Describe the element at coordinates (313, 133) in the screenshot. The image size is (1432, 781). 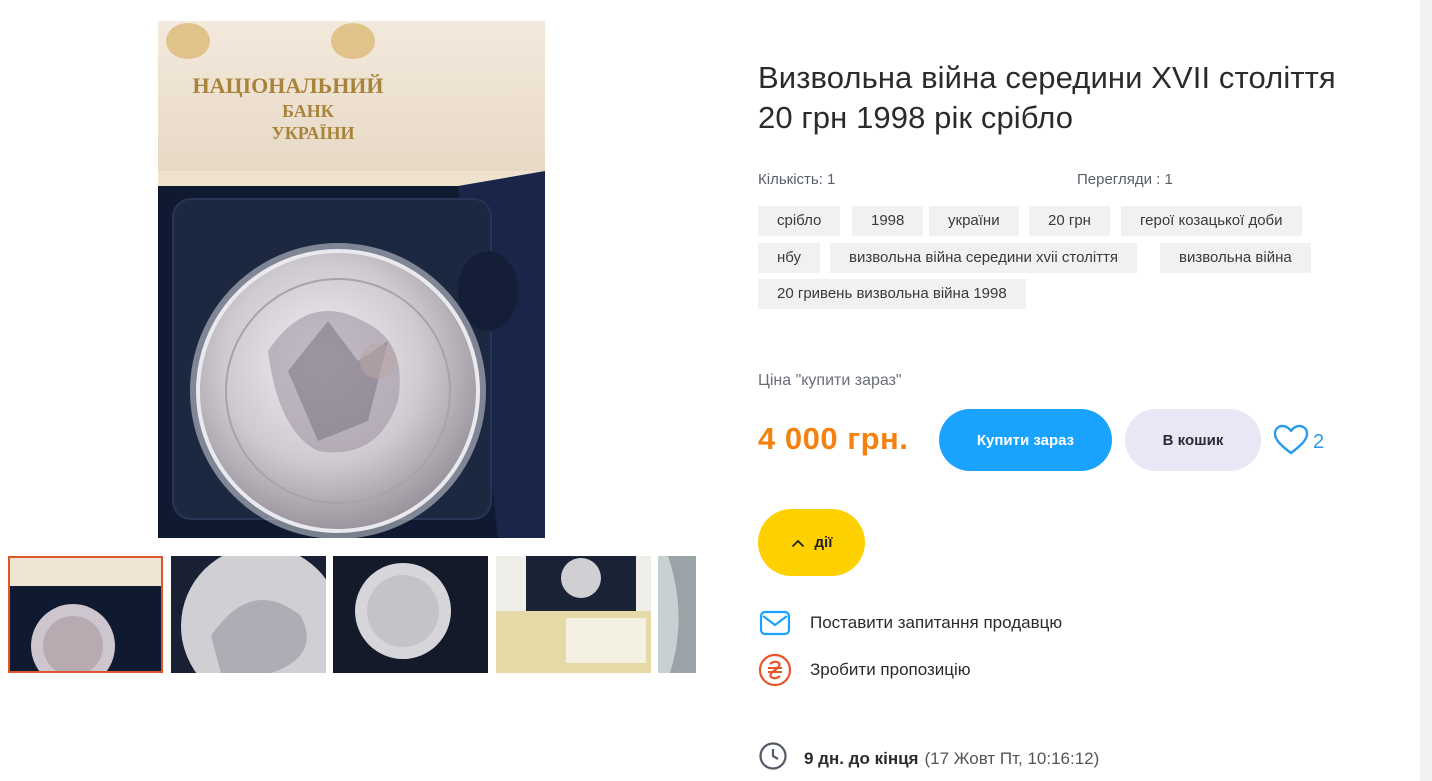
I see `box-text-line3: УКРАЇНИ` at that location.